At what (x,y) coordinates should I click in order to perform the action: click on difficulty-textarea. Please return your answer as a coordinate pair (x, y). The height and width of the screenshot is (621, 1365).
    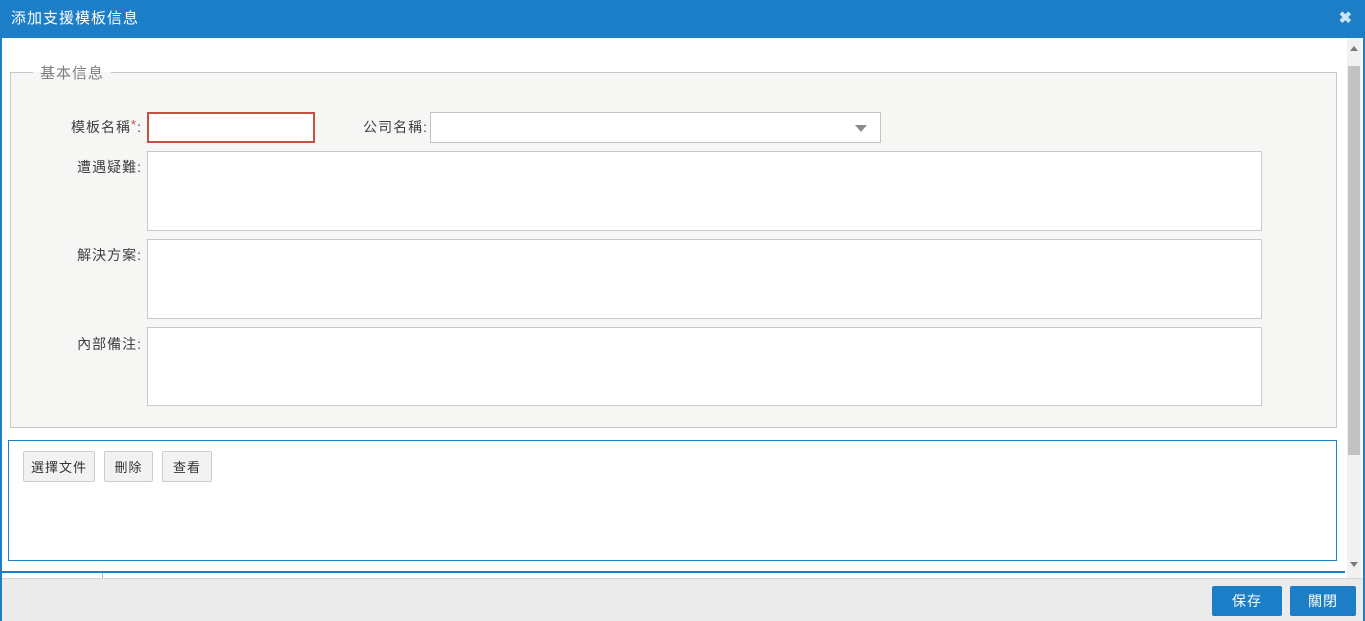
    Looking at the image, I should click on (704, 191).